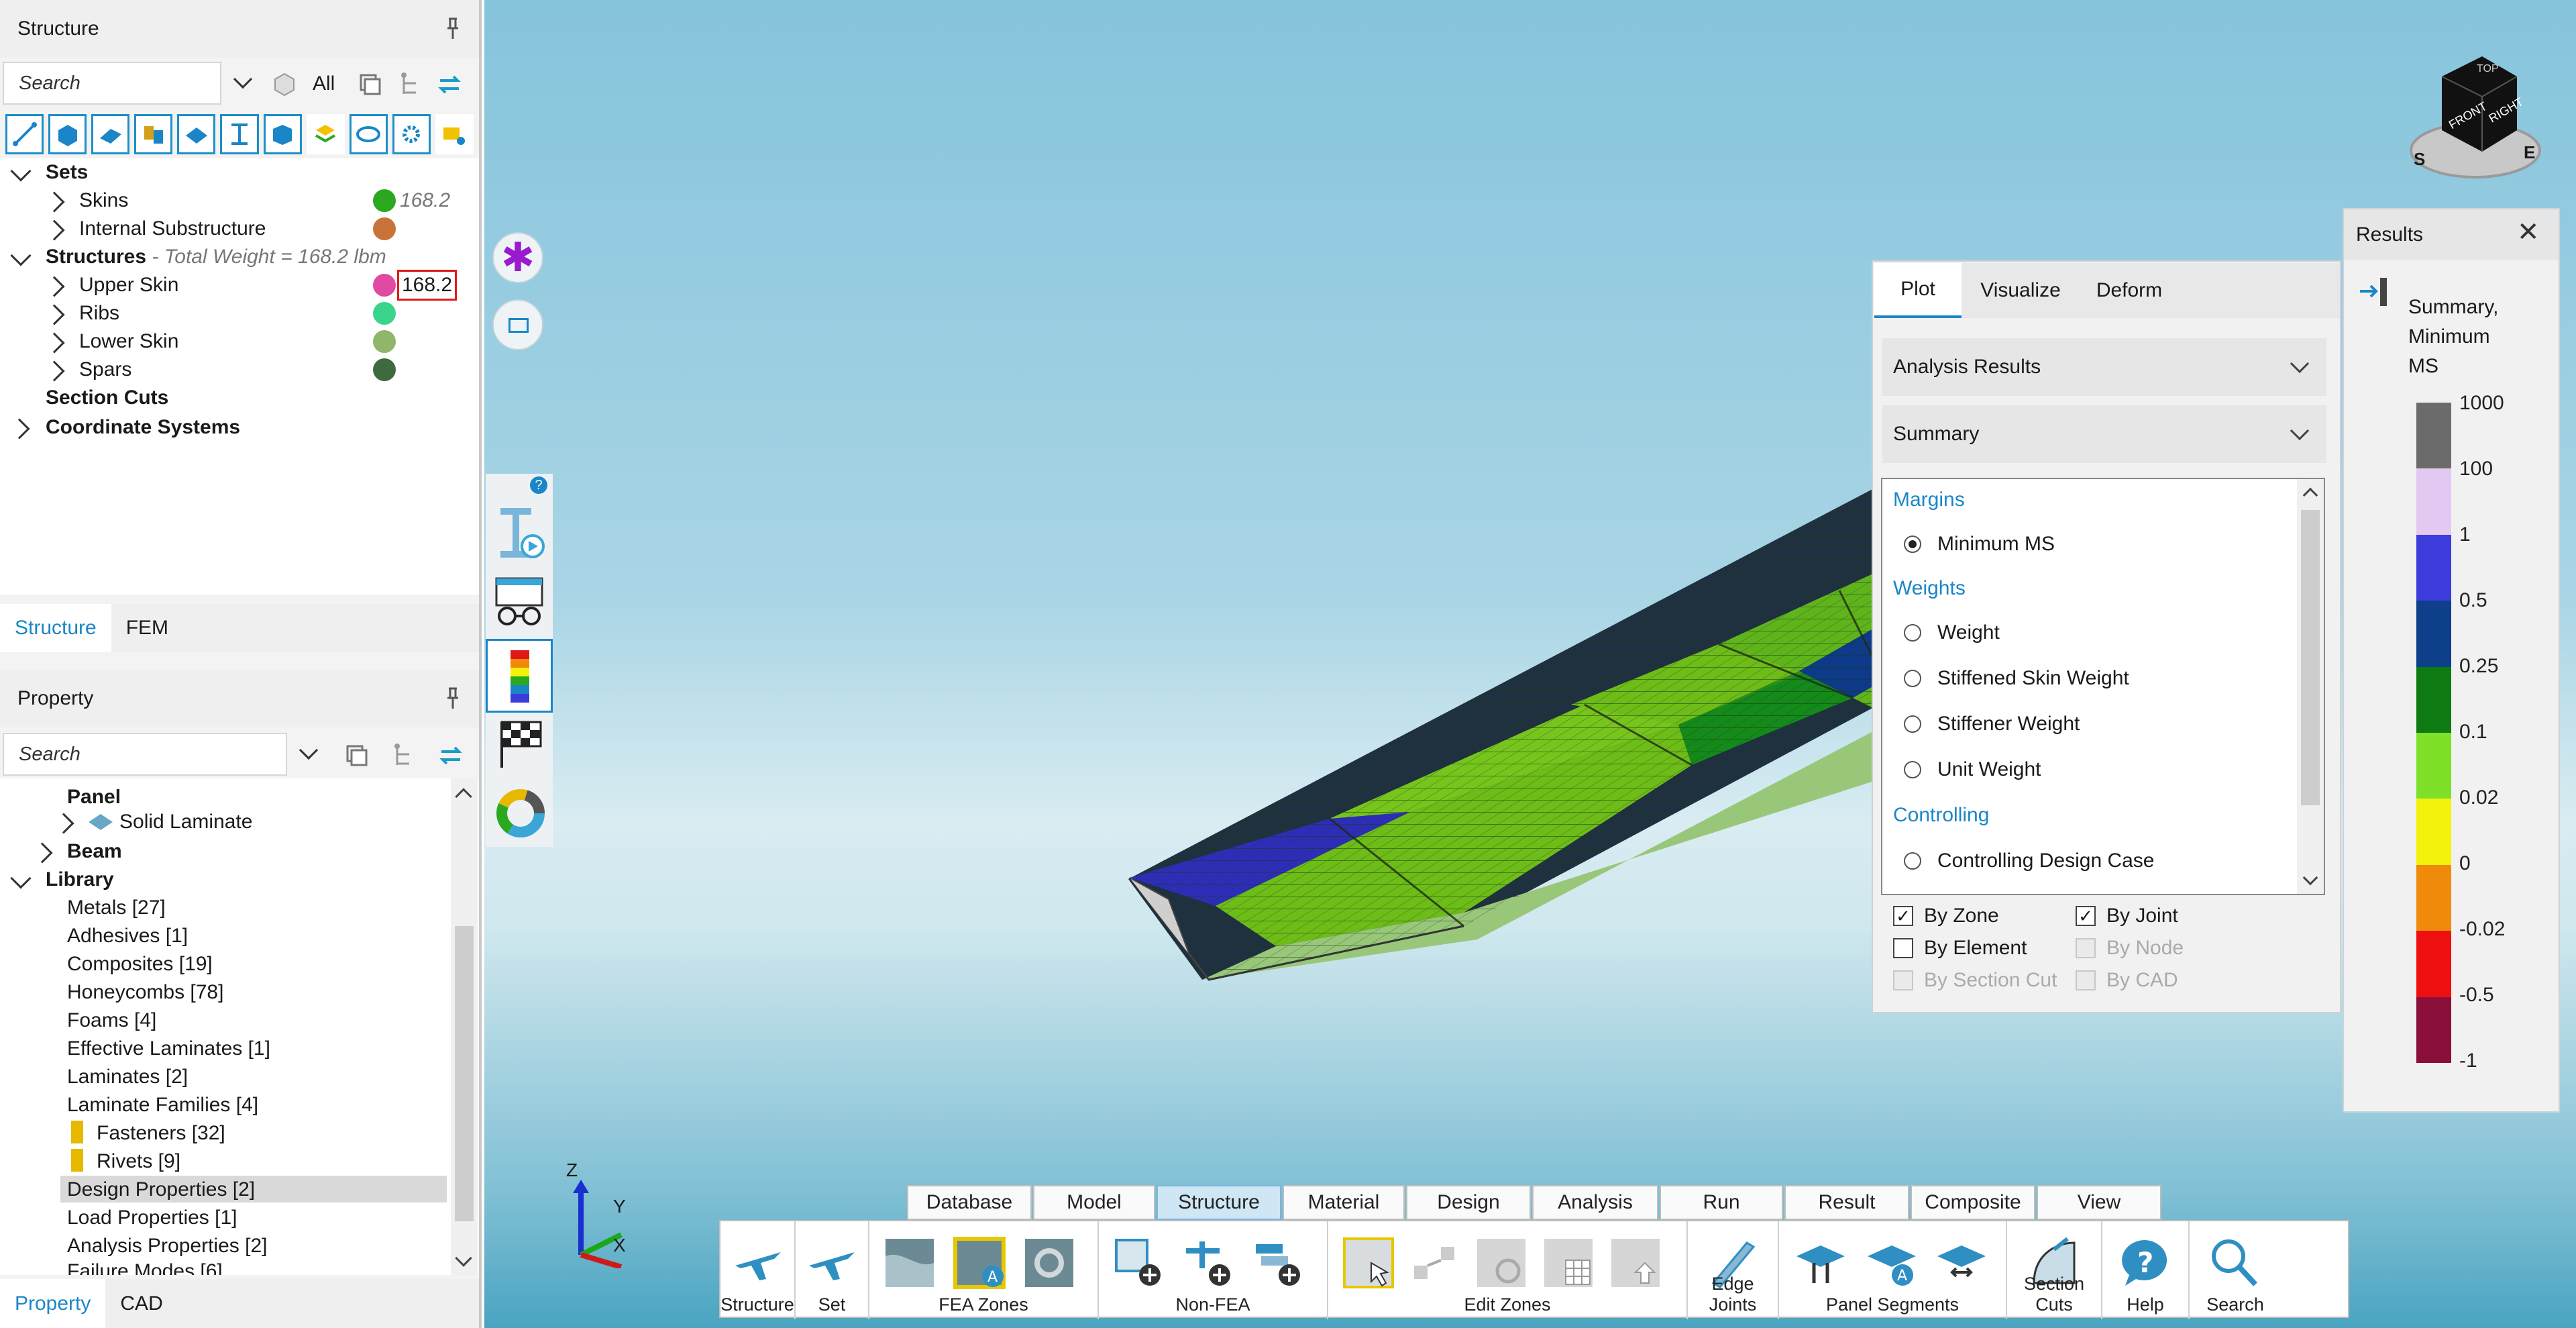 This screenshot has height=1328, width=2576. What do you see at coordinates (94, 851) in the screenshot?
I see `tree-item-beam: Beam` at bounding box center [94, 851].